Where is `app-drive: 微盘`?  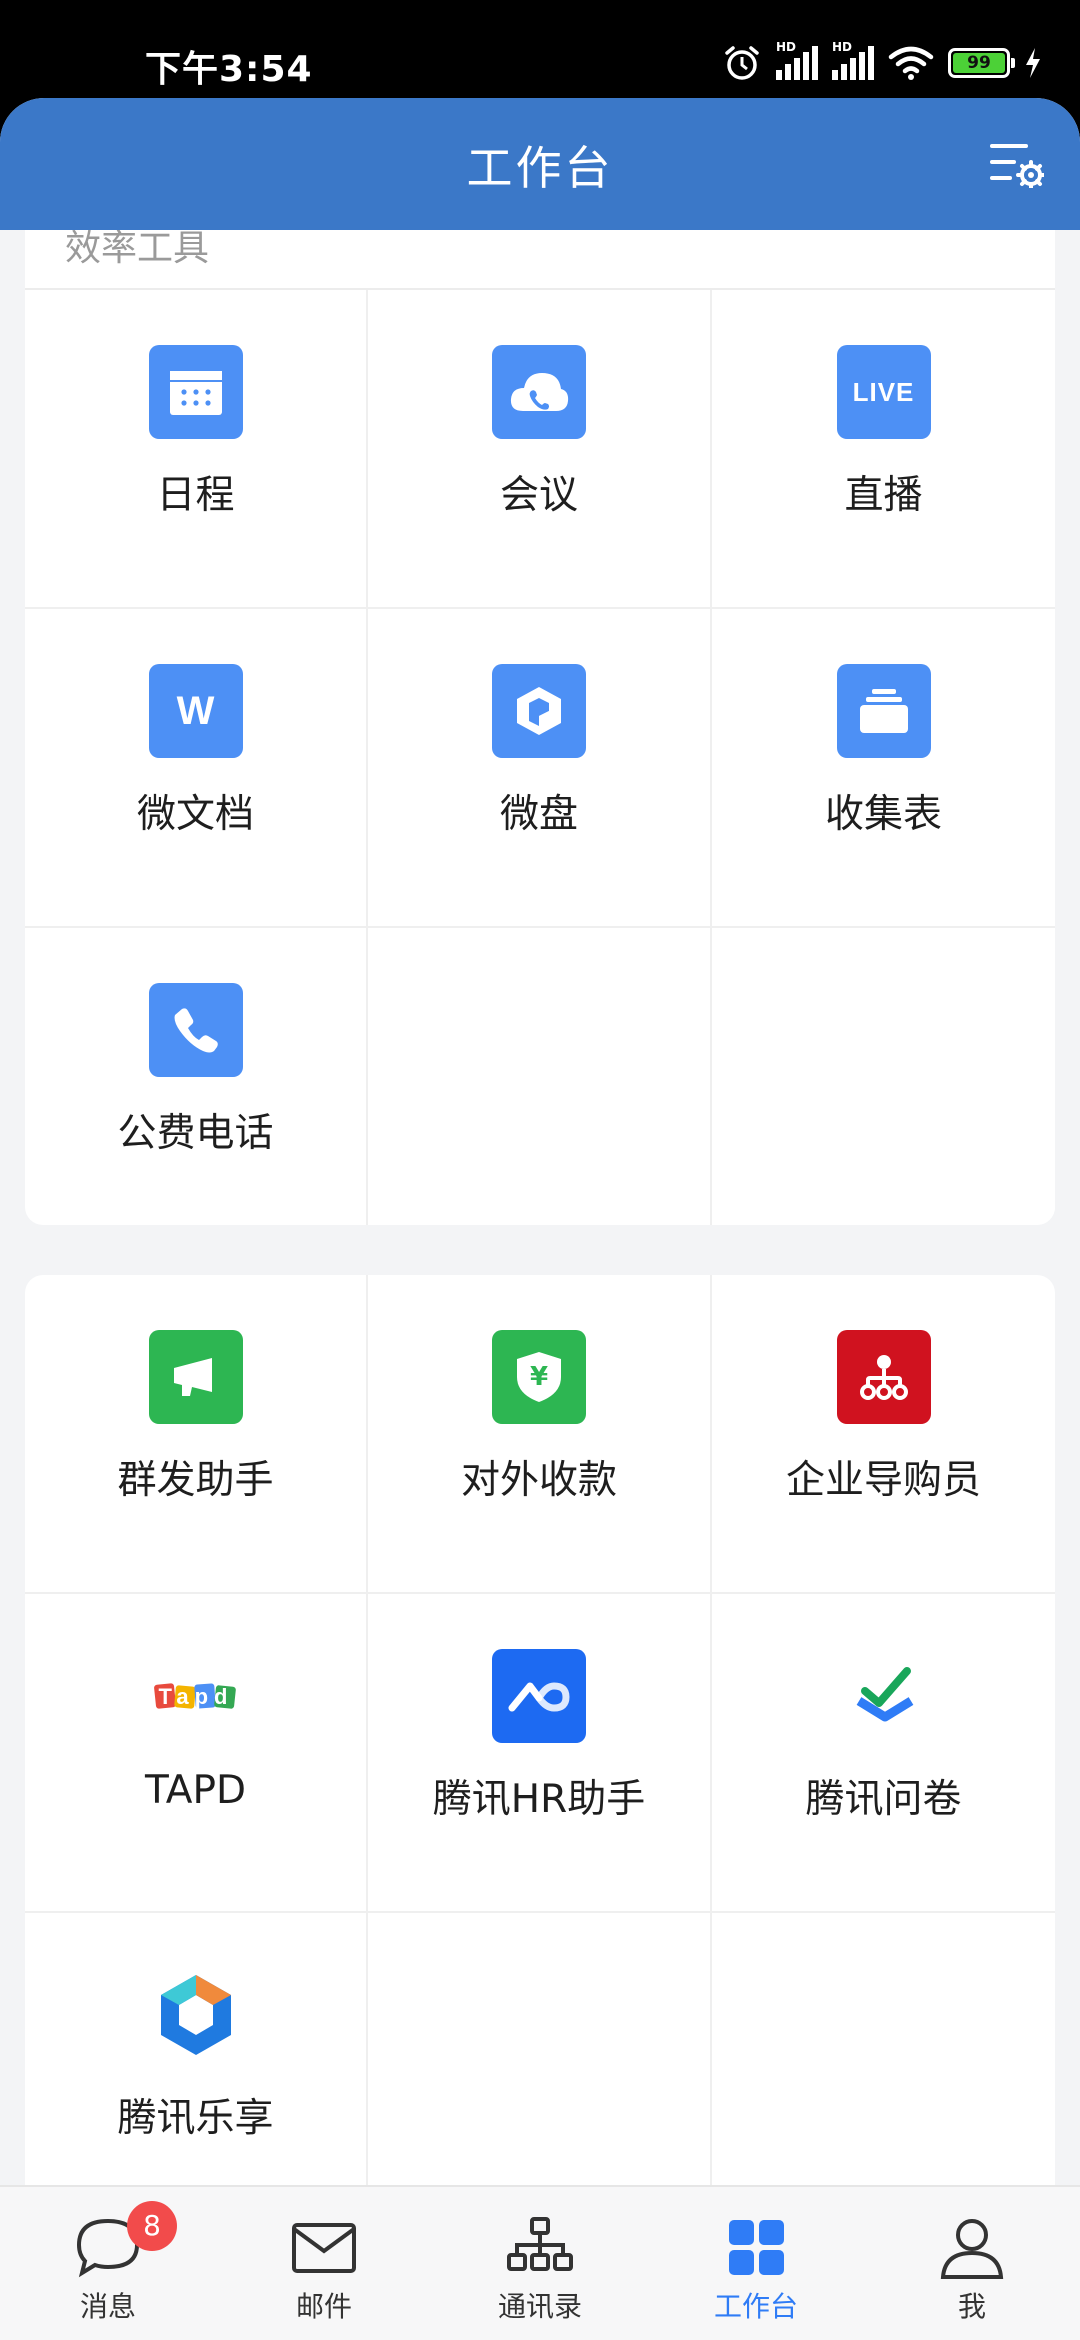 app-drive: 微盘 is located at coordinates (540, 768).